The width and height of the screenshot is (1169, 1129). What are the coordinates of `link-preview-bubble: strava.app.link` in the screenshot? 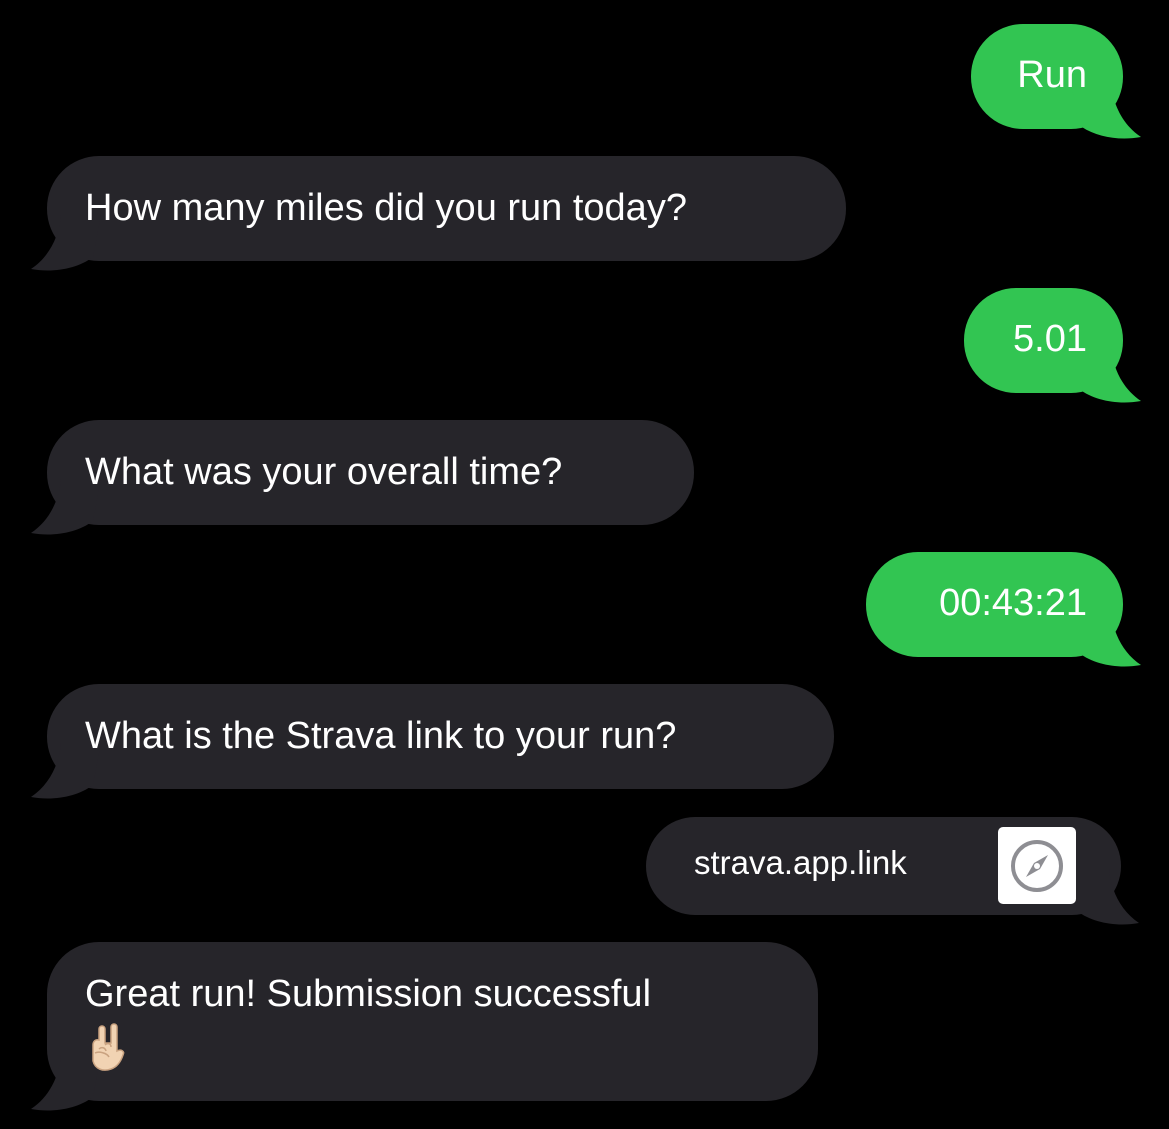 It's located at (892, 871).